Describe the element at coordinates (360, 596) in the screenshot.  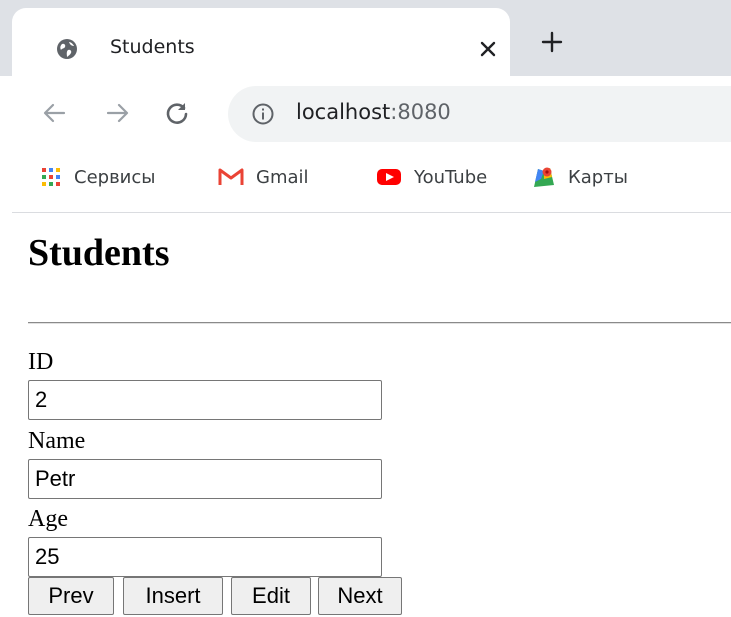
I see `next-button: Next` at that location.